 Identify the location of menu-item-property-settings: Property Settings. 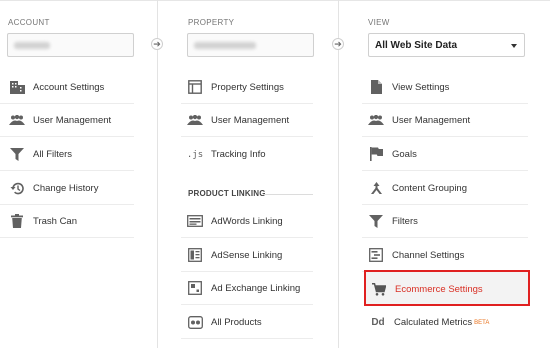
(247, 87).